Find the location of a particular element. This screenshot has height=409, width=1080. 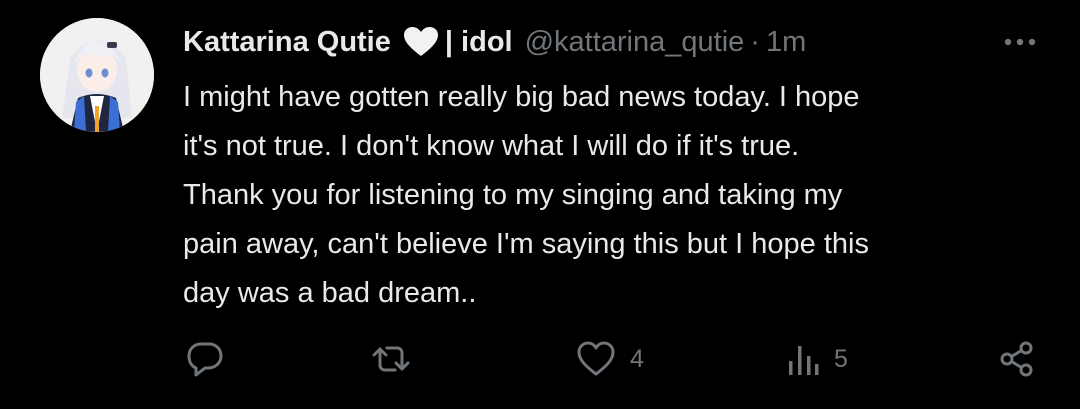

like-button: 4 is located at coordinates (610, 359).